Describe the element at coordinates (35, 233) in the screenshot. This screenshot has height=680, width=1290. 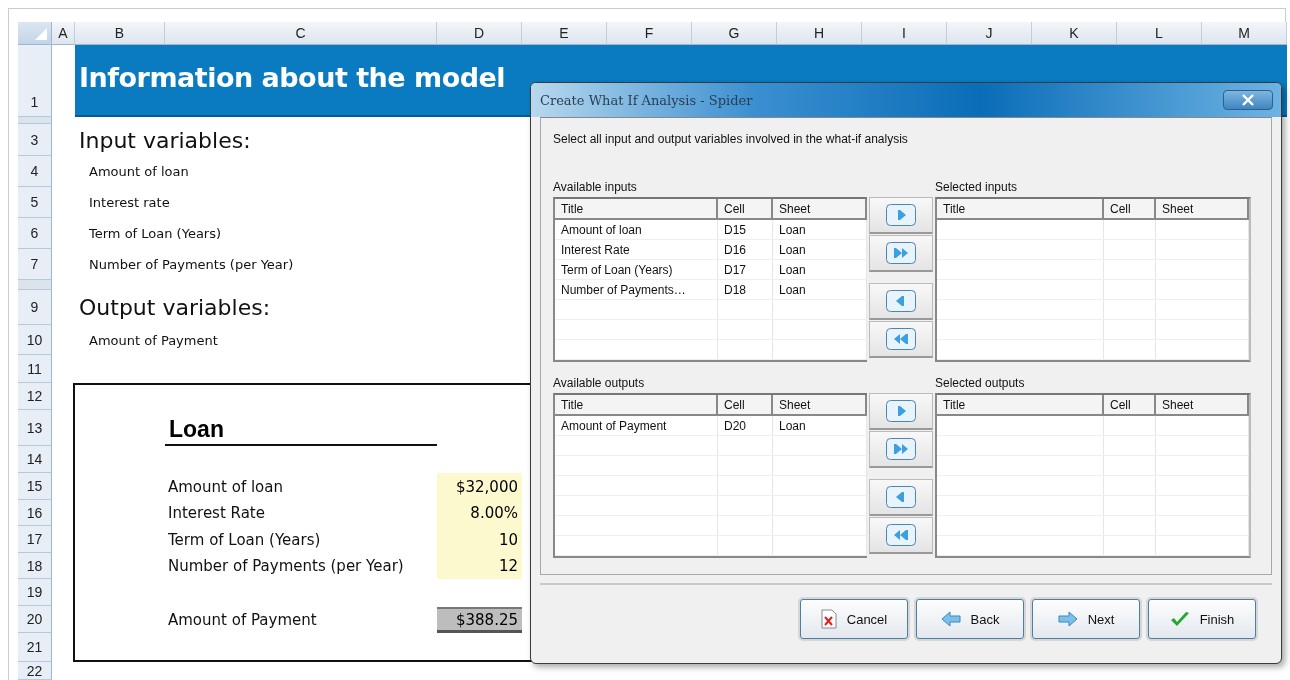
I see `row-header: 6` at that location.